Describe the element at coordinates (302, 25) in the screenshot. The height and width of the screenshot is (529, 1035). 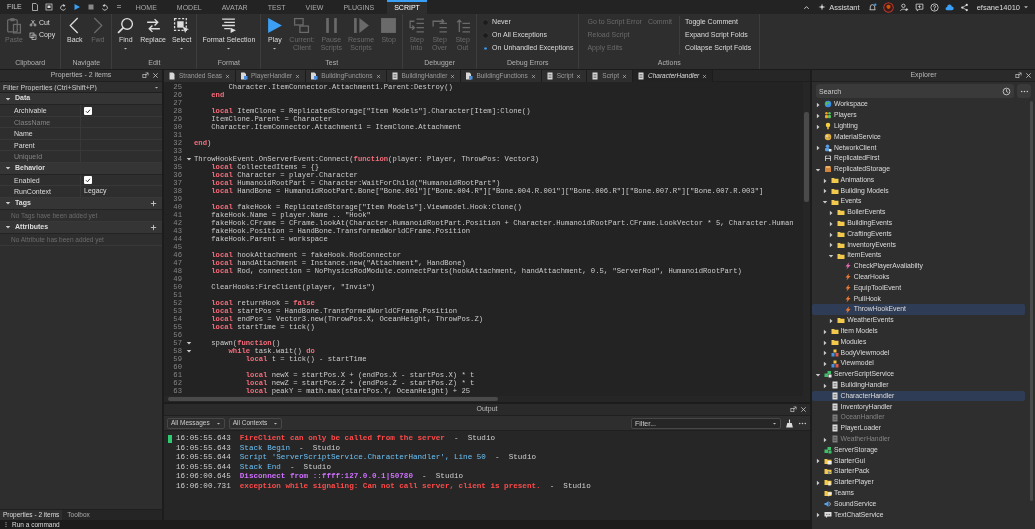
I see `screens-icon` at that location.